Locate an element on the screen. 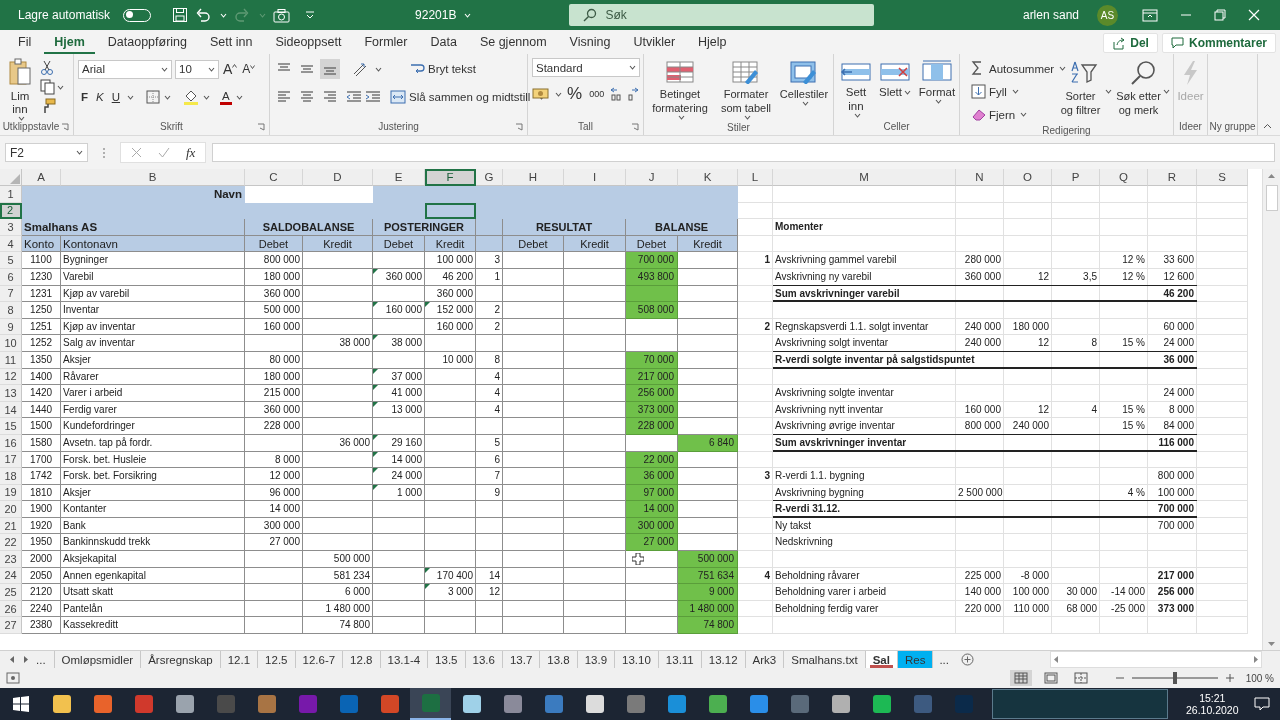  column-header: S is located at coordinates (1222, 177).